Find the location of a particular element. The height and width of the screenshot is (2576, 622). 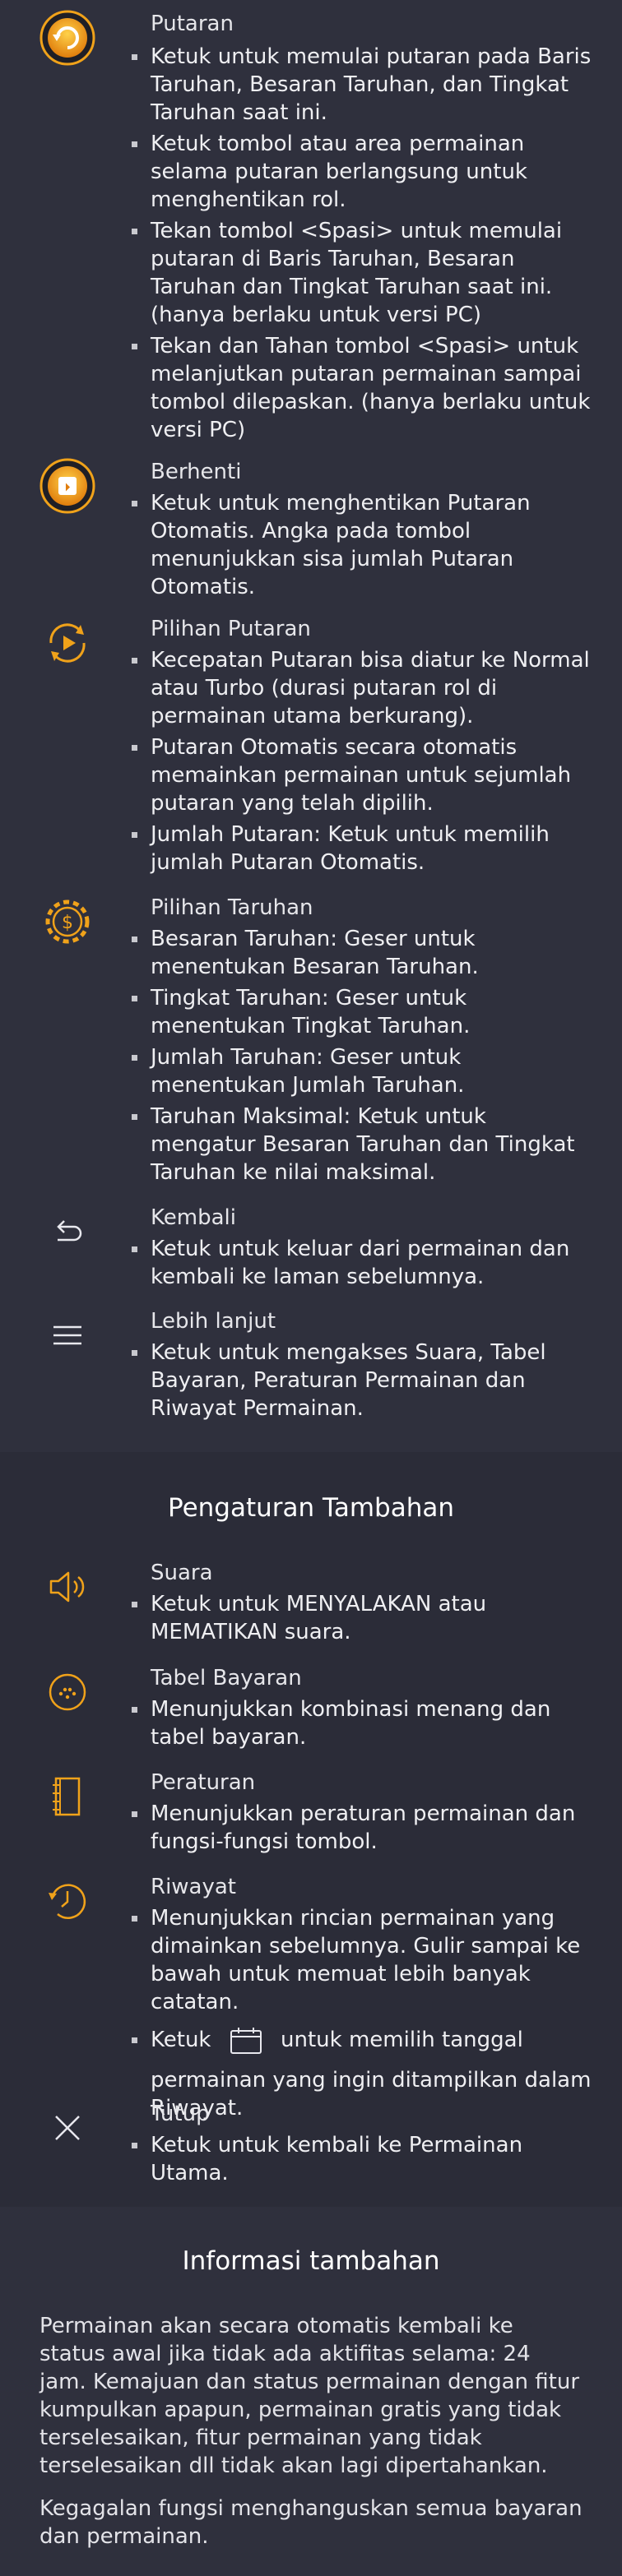

paytable-icon is located at coordinates (67, 1692).